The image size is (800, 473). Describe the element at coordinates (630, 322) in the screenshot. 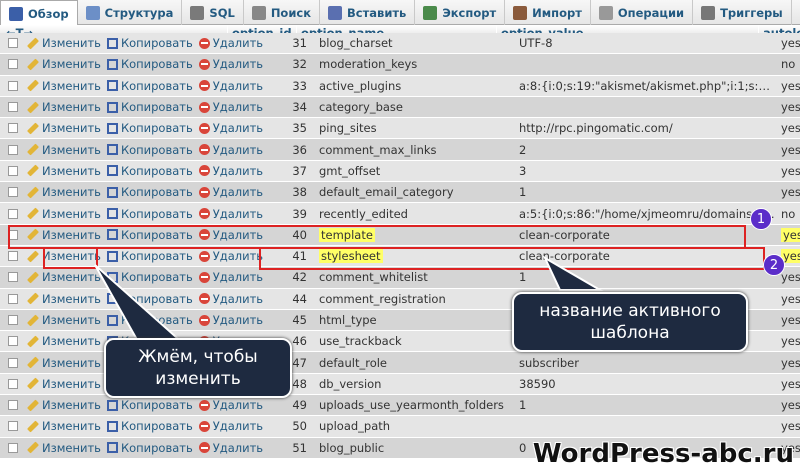

I see `callout-active-theme: название активного шаблона` at that location.